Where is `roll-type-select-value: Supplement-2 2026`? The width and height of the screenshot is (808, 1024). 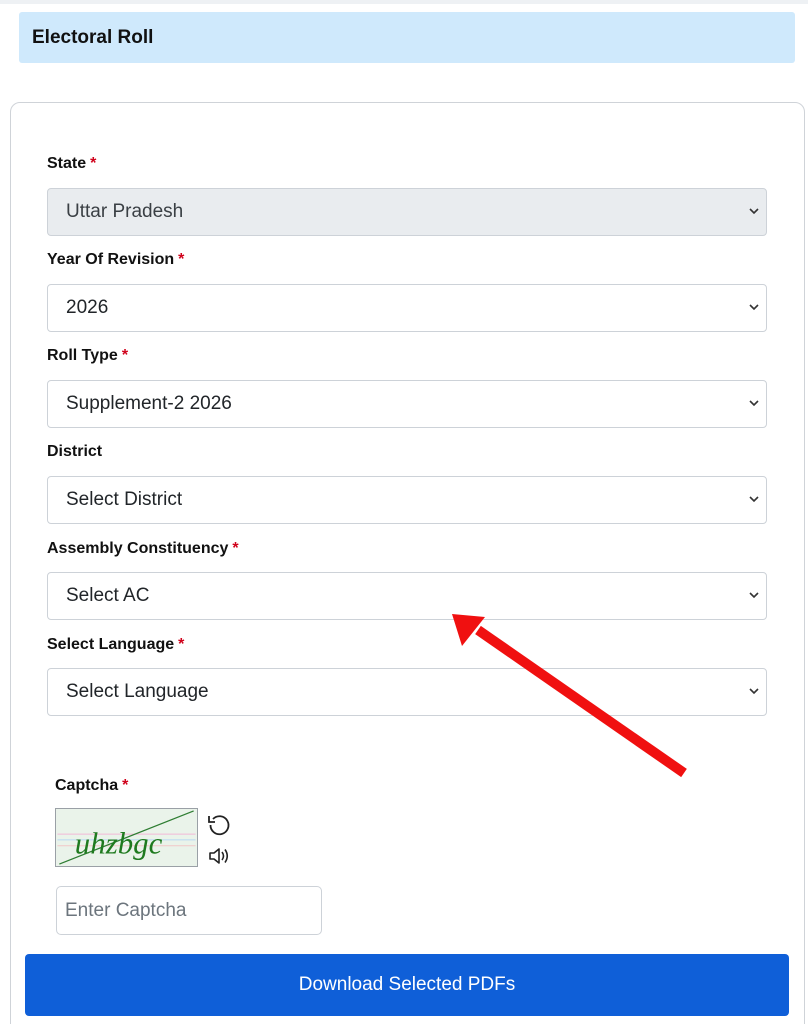 roll-type-select-value: Supplement-2 2026 is located at coordinates (149, 403).